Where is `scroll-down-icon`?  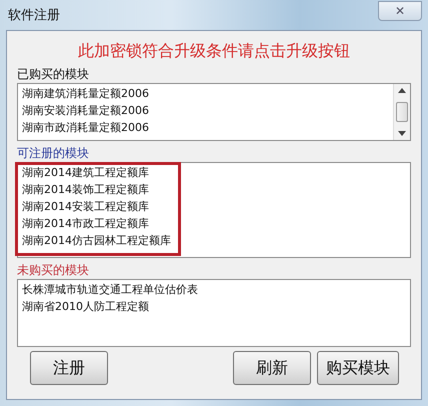
scroll-down-icon is located at coordinates (402, 133).